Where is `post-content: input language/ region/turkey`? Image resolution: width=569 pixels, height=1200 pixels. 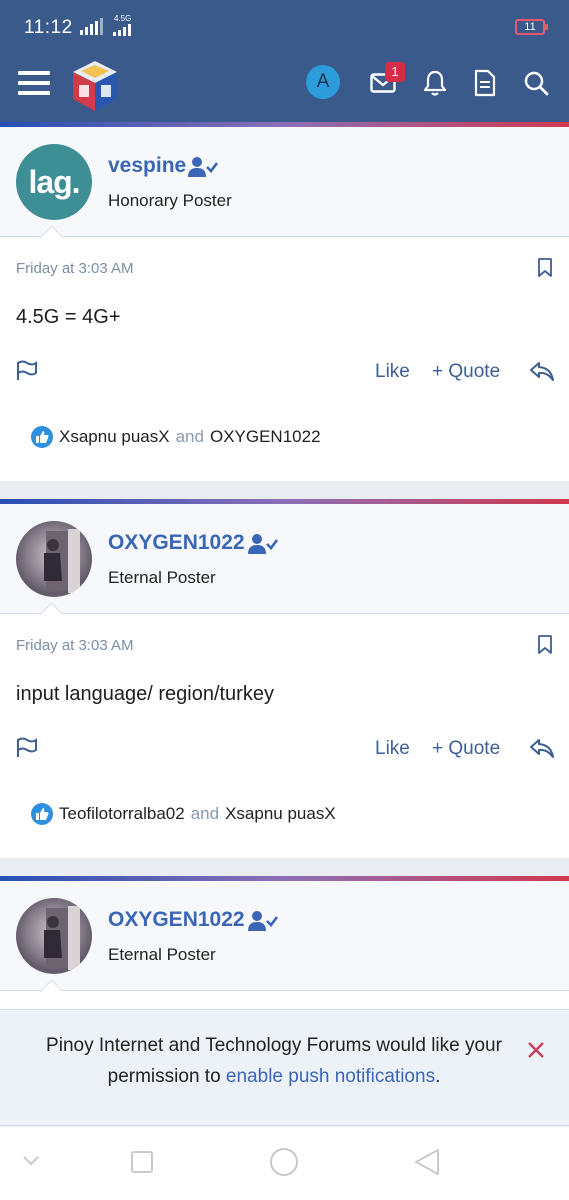
post-content: input language/ region/turkey is located at coordinates (145, 694).